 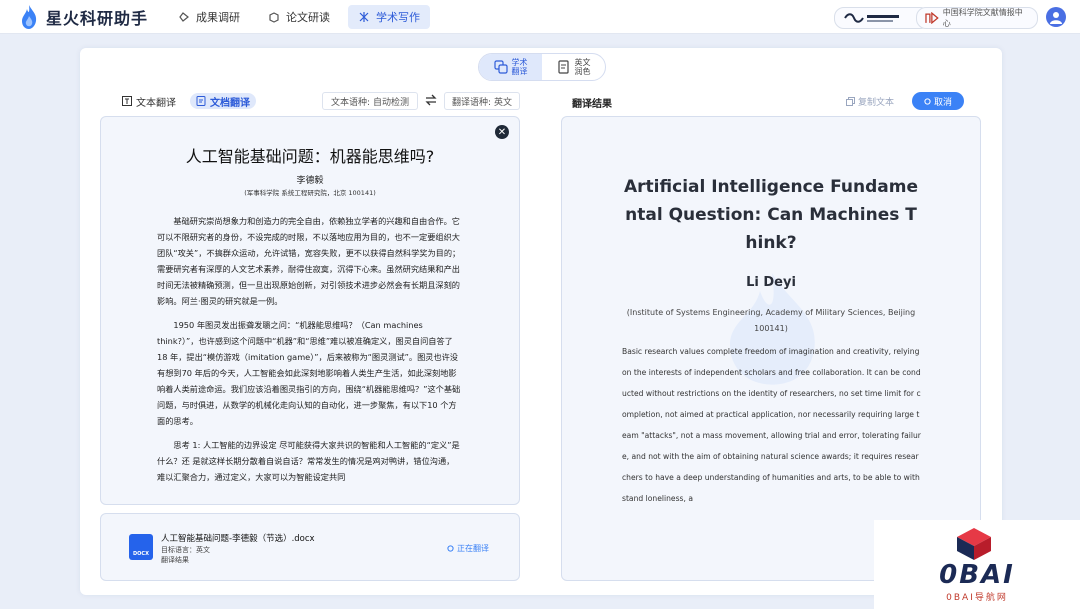 What do you see at coordinates (141, 554) in the screenshot?
I see `file-type-label: DOCX` at bounding box center [141, 554].